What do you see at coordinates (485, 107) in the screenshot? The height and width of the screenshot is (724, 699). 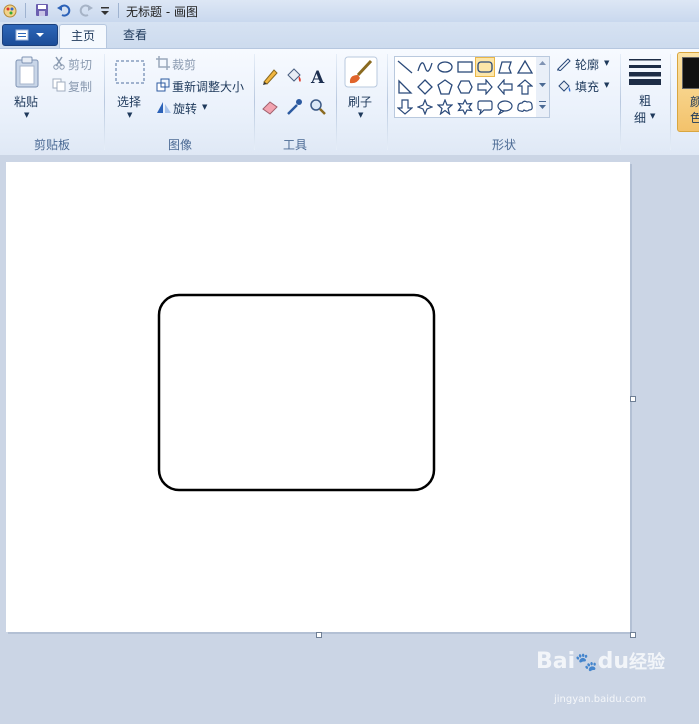 I see `rounded-callout-shape-icon` at bounding box center [485, 107].